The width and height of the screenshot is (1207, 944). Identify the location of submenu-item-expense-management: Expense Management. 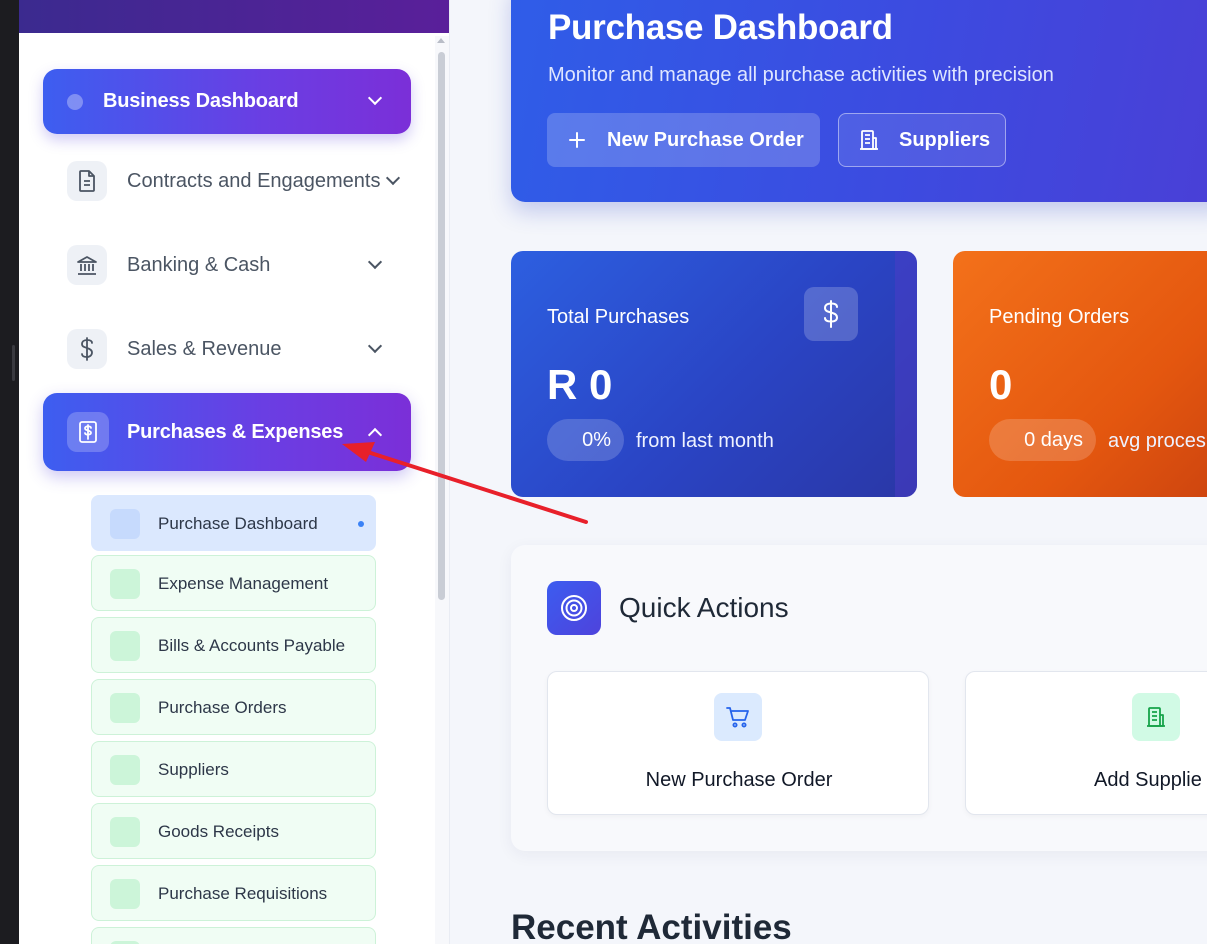
(233, 583).